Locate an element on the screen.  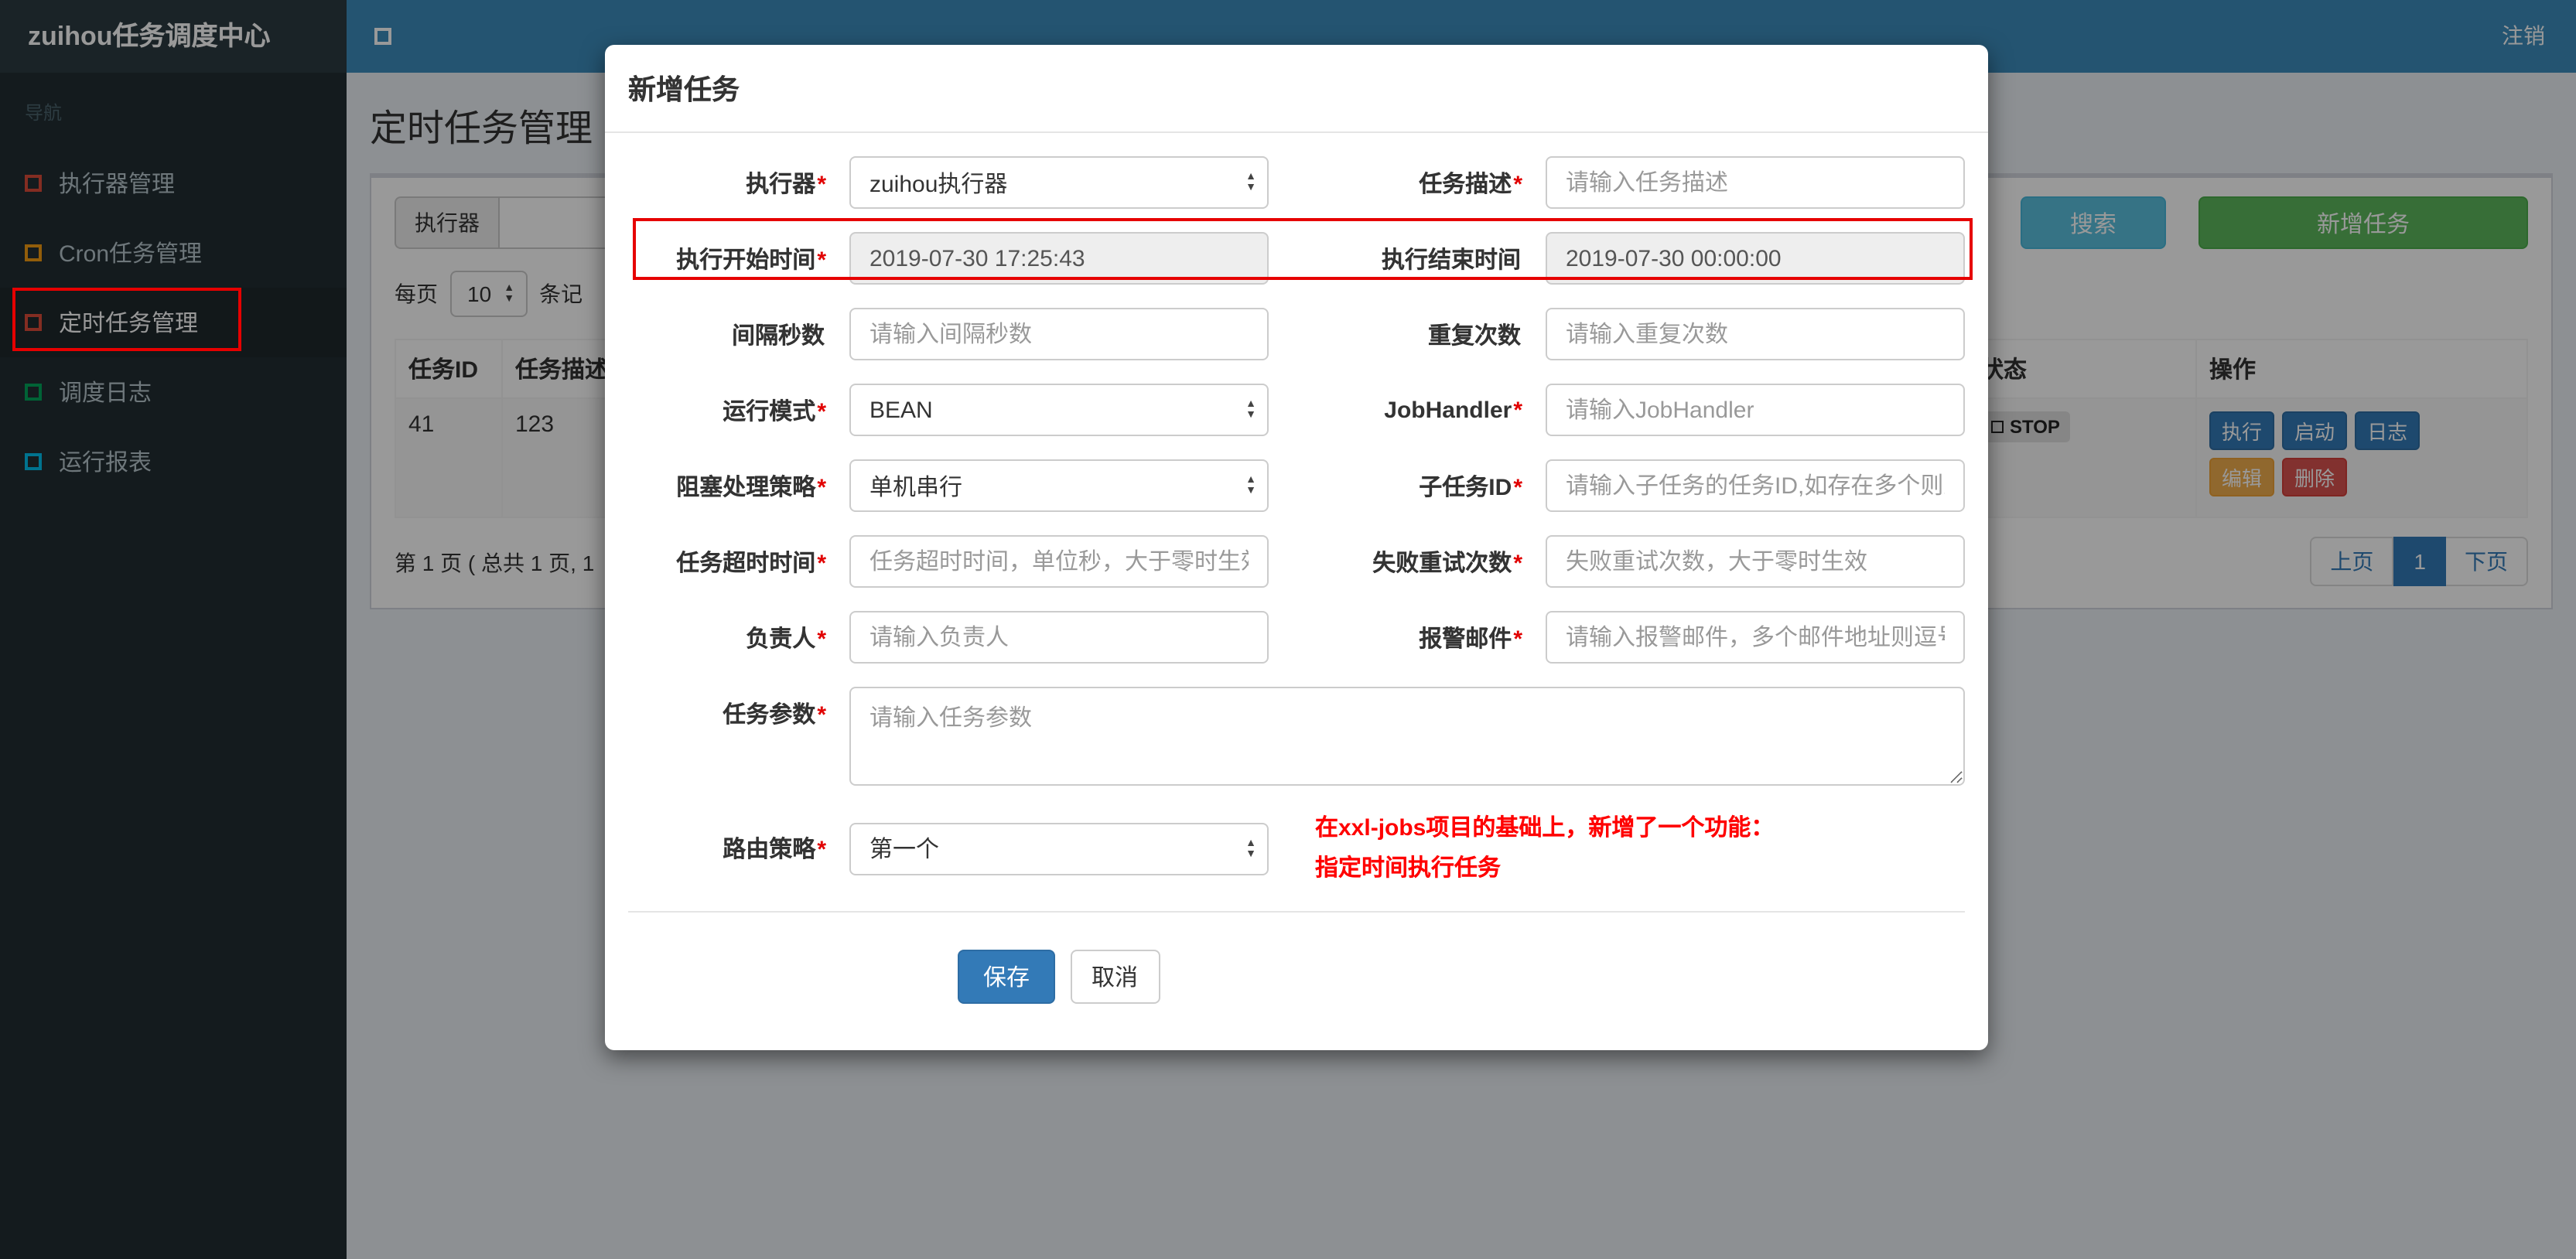
form-row-1: 执行器 * zuihou执行器 ▲ ▼ 任务描述 * is located at coordinates (1296, 182).